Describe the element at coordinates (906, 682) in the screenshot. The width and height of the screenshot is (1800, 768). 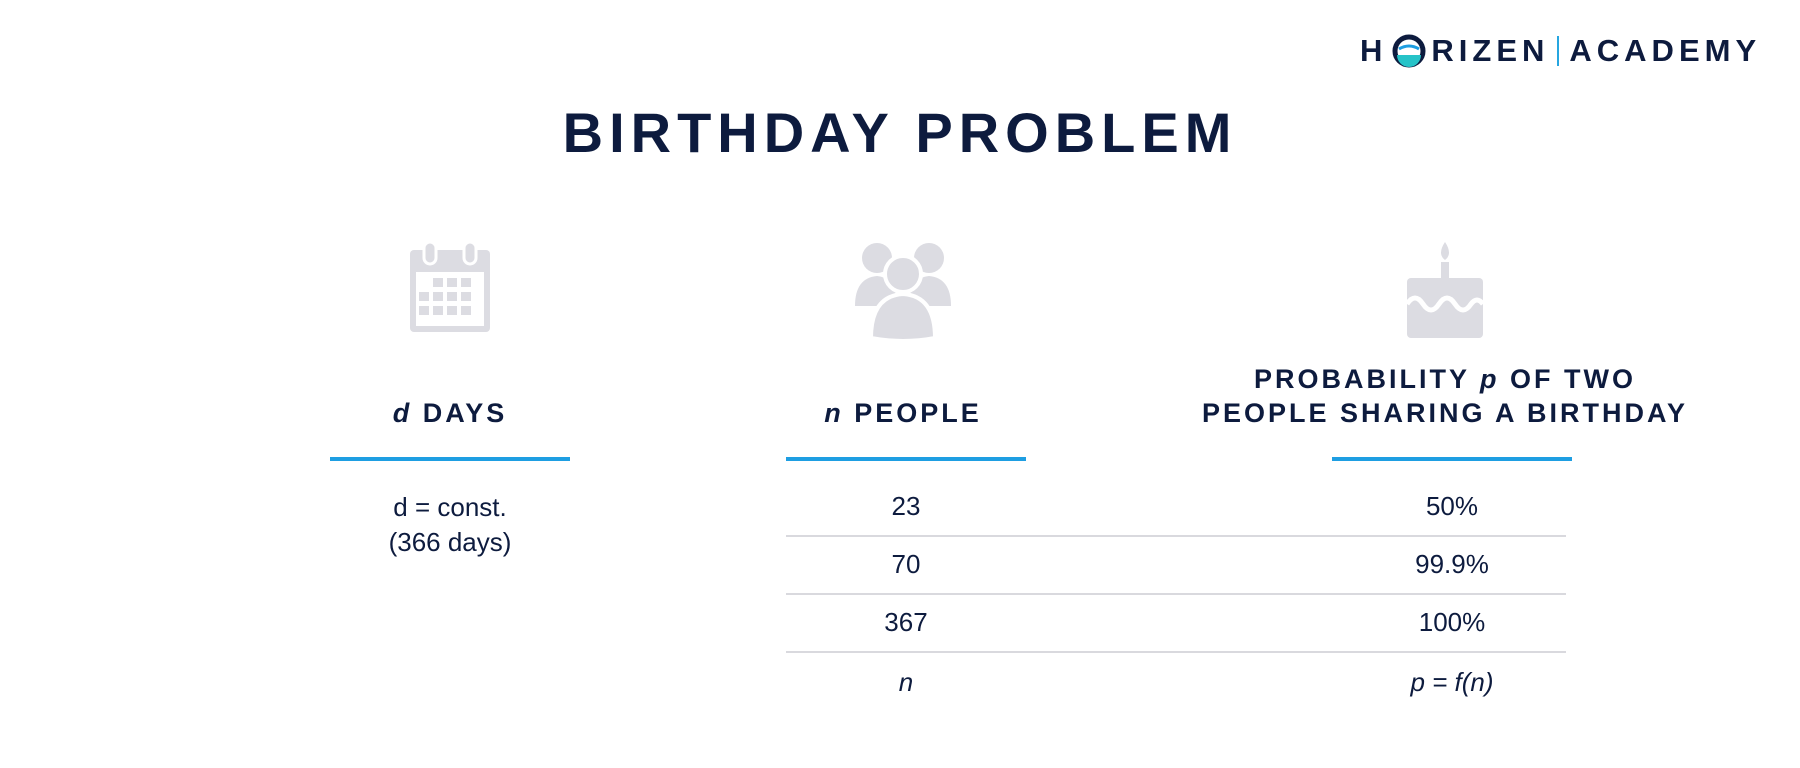
I see `people-cell: n` at that location.